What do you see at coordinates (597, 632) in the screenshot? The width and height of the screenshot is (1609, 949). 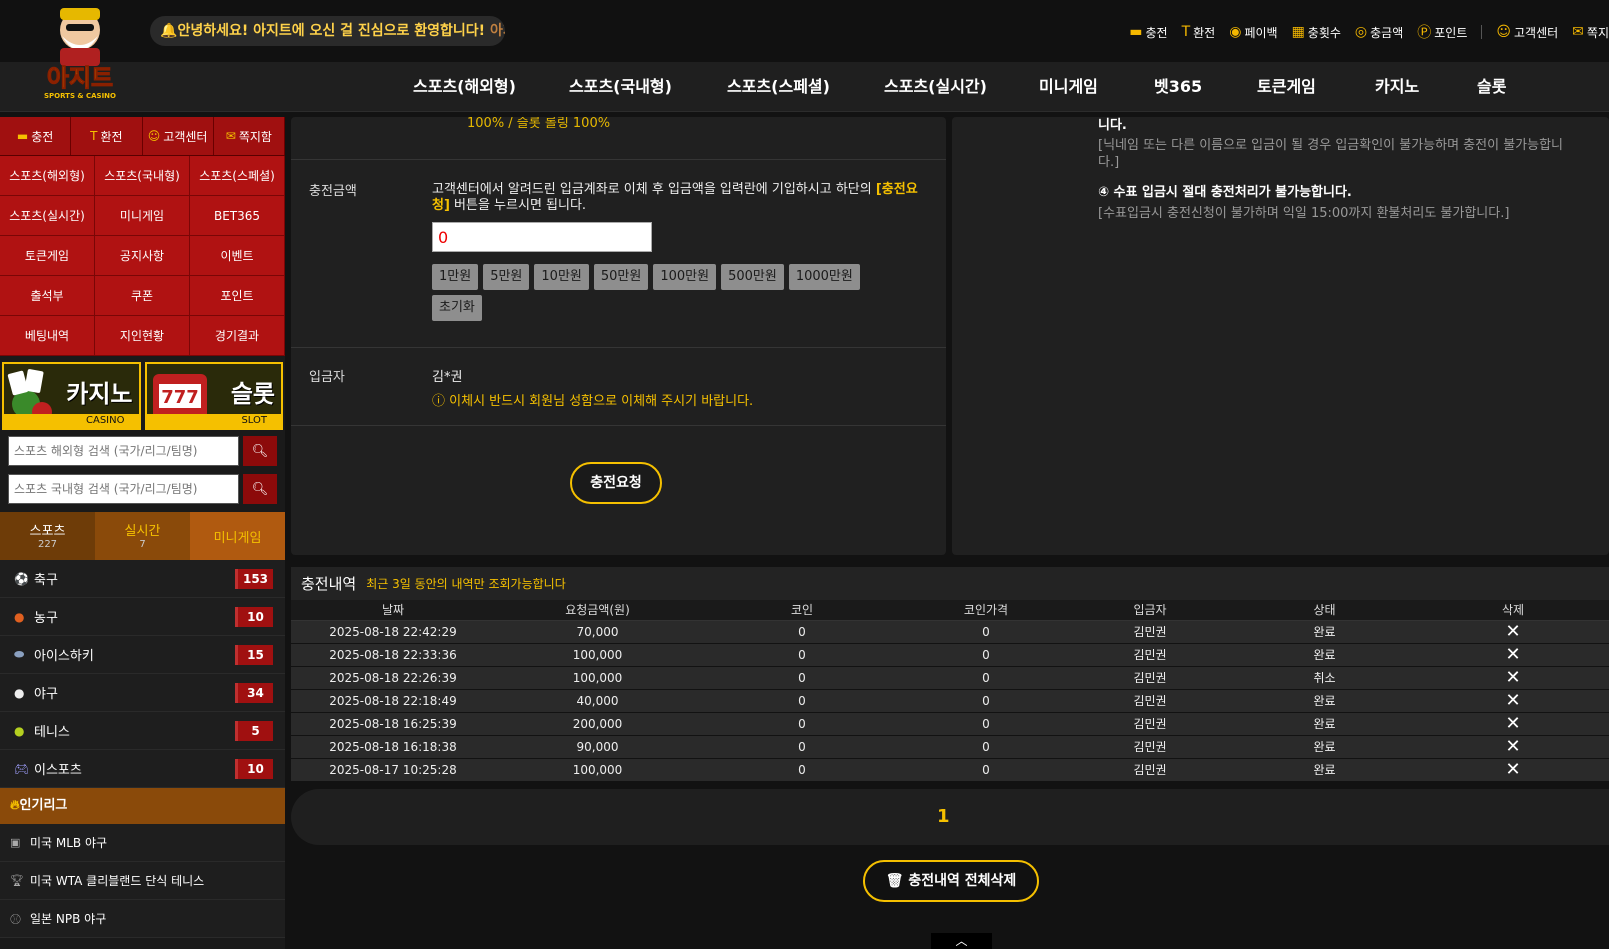 I see `table-cell: 70,000` at bounding box center [597, 632].